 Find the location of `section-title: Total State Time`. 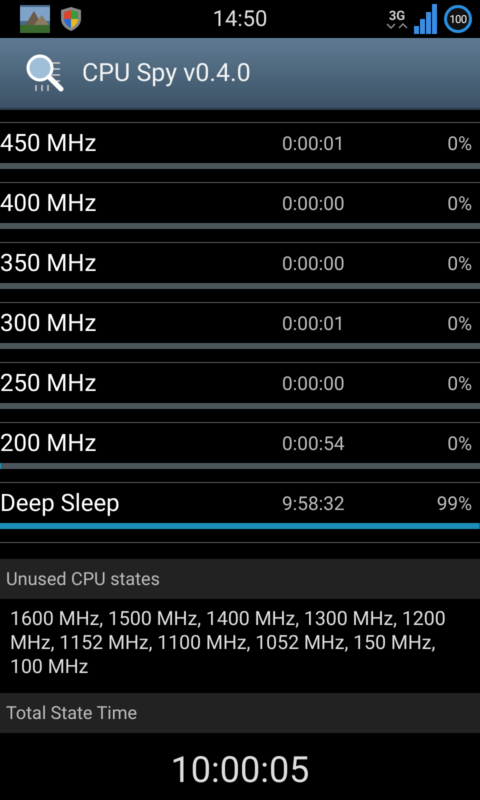

section-title: Total State Time is located at coordinates (72, 713).